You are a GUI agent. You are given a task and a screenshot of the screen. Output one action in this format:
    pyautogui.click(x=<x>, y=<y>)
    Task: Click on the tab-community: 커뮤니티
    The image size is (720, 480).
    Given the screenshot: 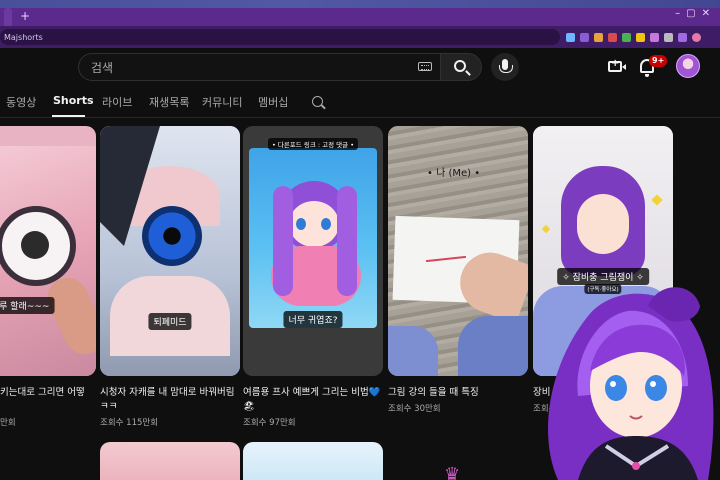 What is the action you would take?
    pyautogui.click(x=222, y=102)
    